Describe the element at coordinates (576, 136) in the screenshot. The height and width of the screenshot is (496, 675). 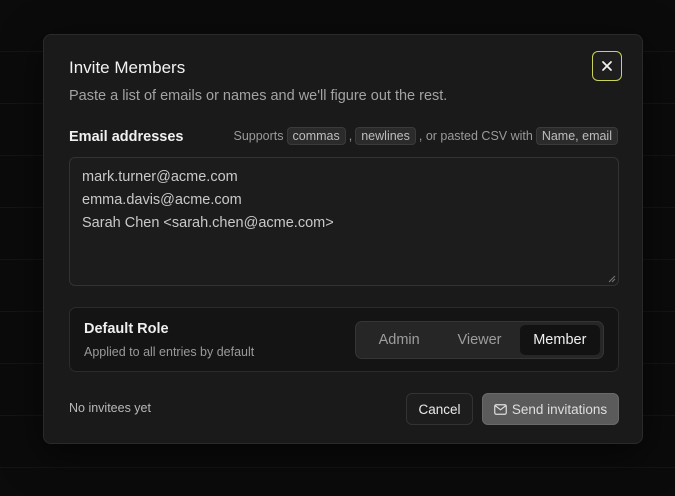
I see `hint-csv-tag: Name, email` at that location.